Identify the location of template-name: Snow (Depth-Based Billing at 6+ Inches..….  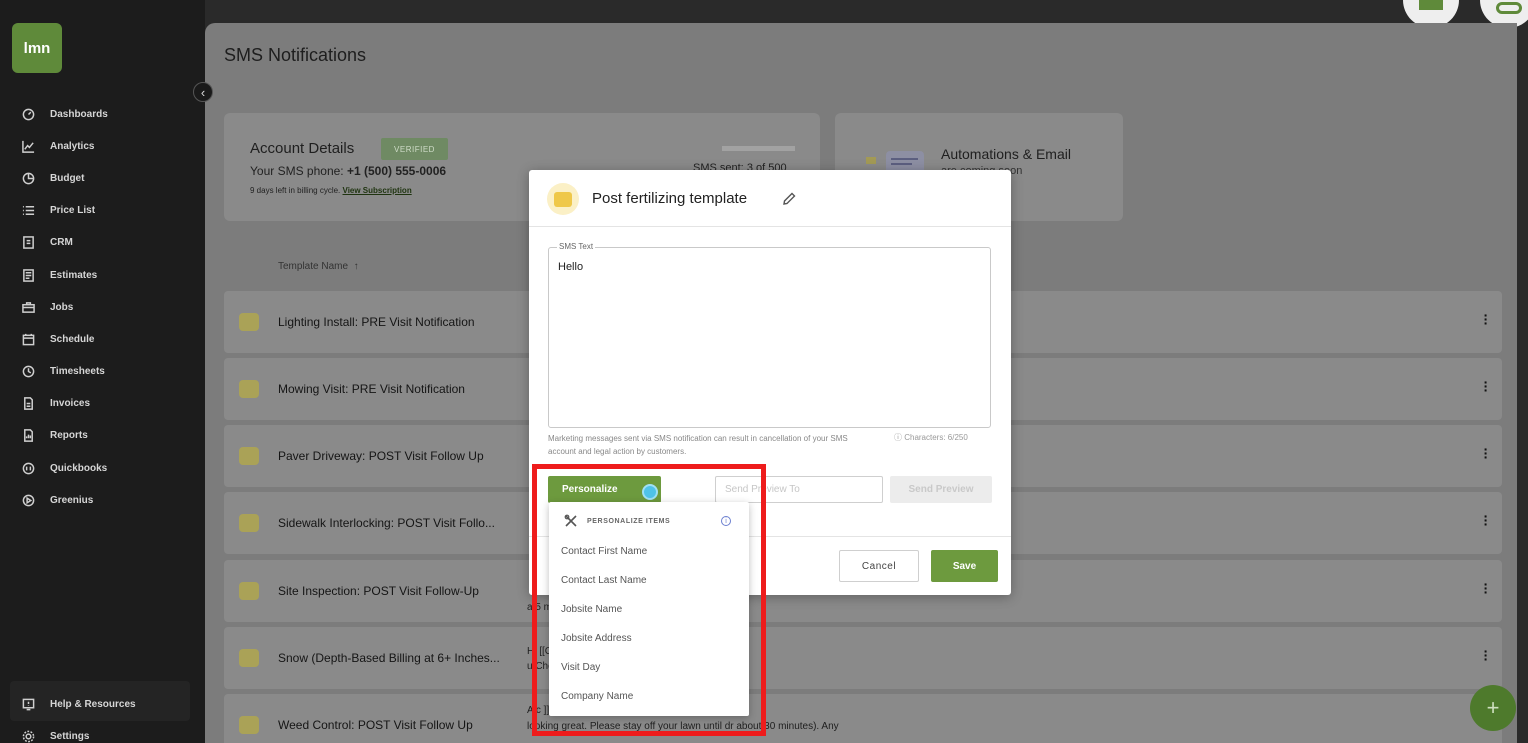
(389, 658).